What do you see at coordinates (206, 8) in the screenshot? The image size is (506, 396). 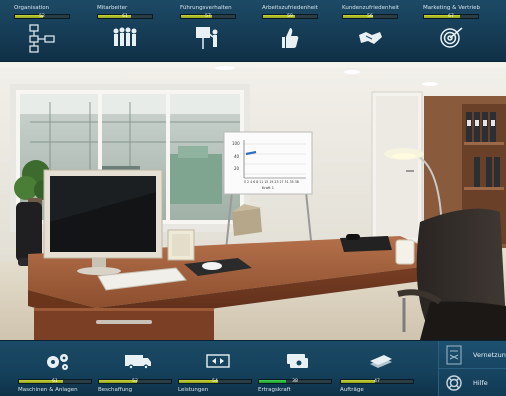 I see `metric-label: Führungsverhalten` at bounding box center [206, 8].